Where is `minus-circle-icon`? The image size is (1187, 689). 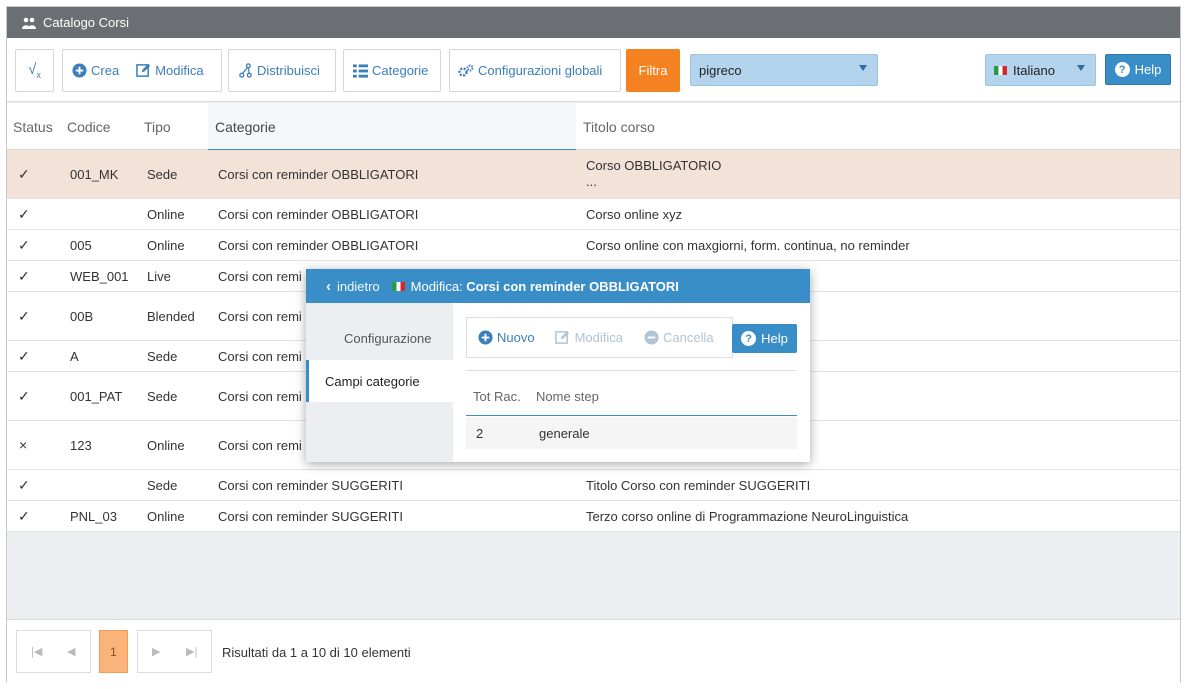
minus-circle-icon is located at coordinates (651, 338).